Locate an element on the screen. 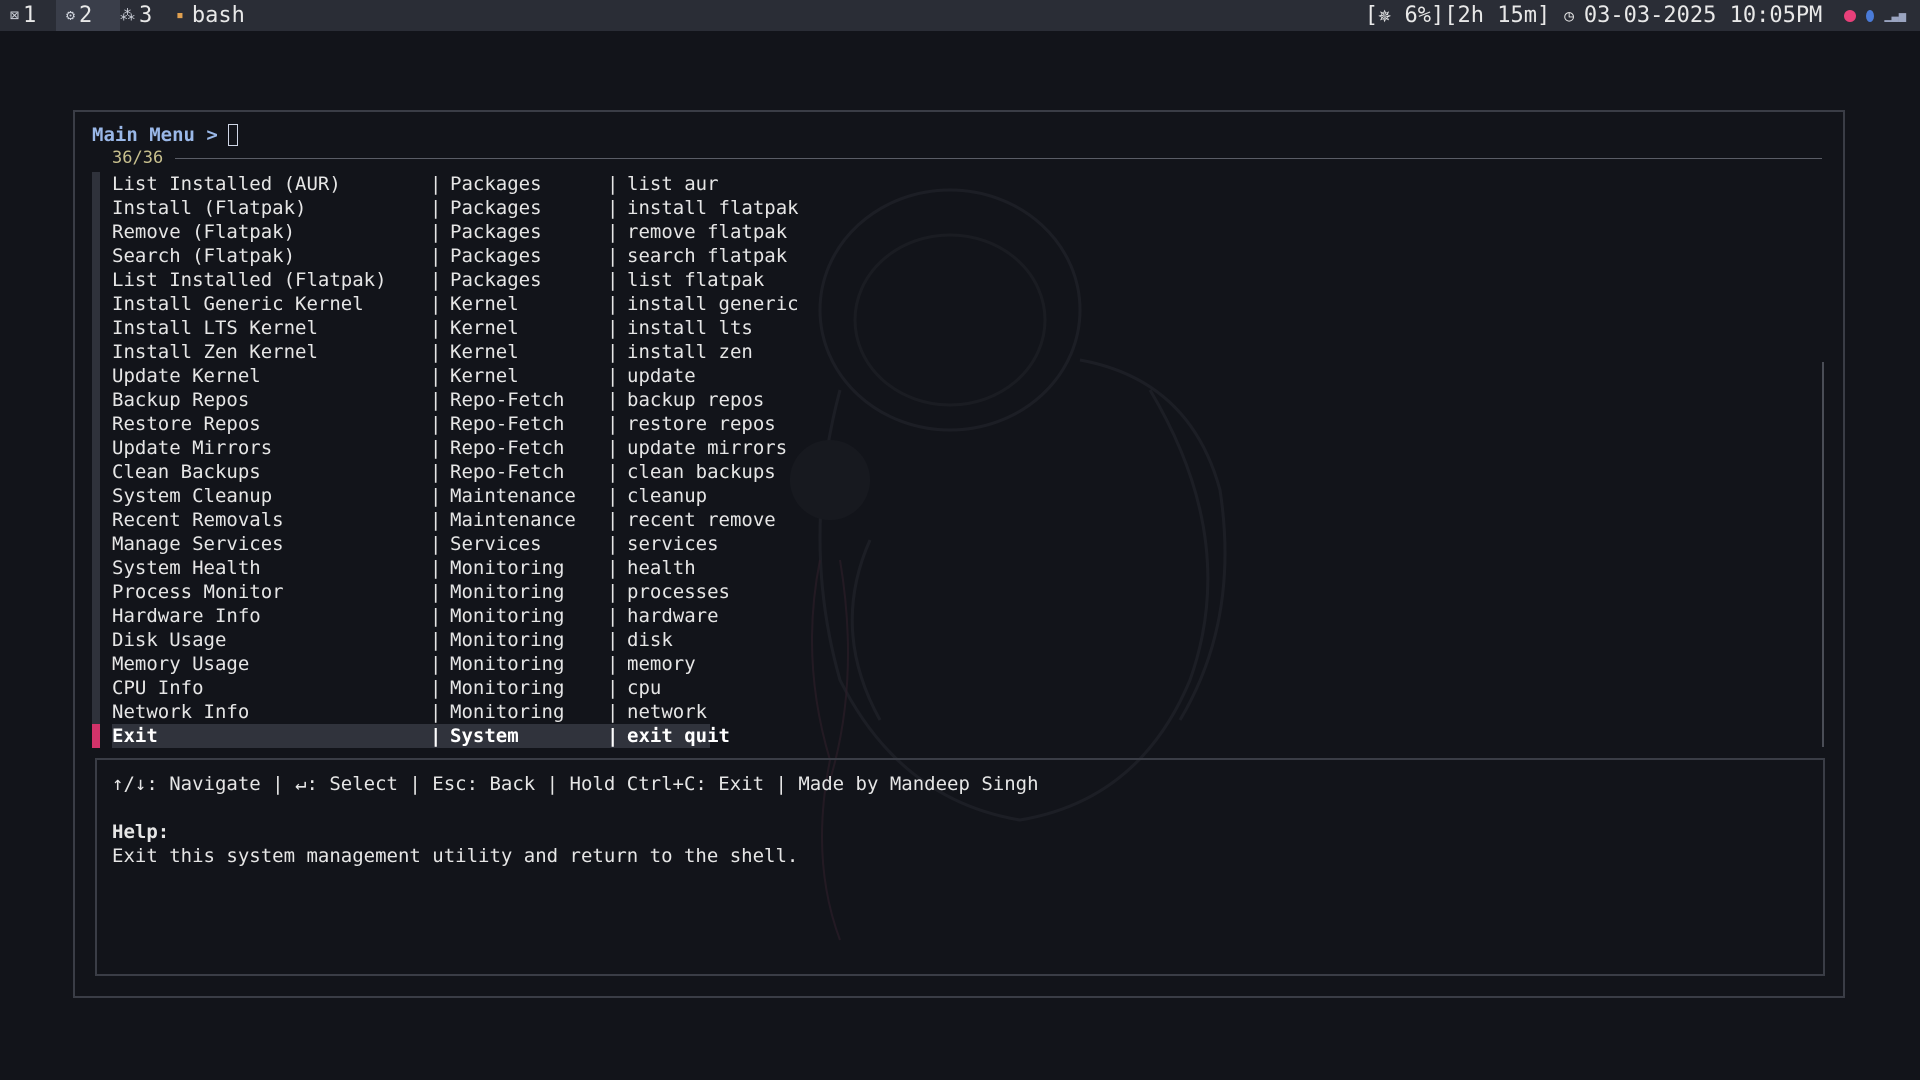 The width and height of the screenshot is (1920, 1080). menu-item: Process Monitor | Monitoring | processes is located at coordinates (952, 592).